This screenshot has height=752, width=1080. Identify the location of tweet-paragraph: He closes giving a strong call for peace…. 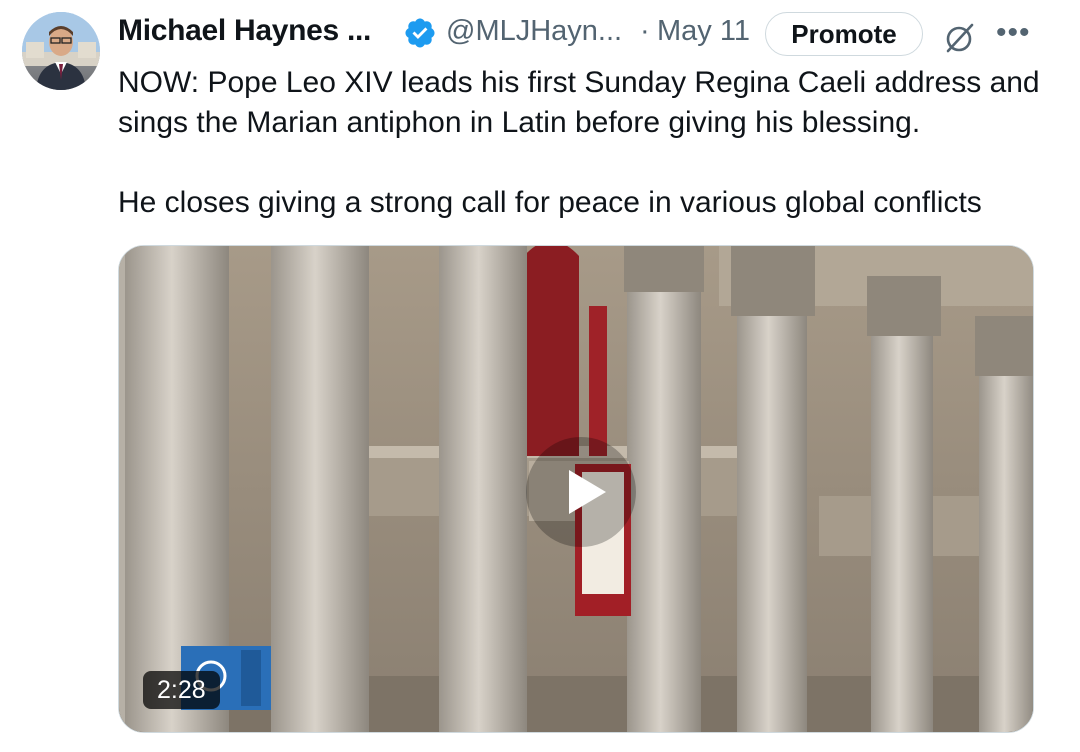
(550, 202).